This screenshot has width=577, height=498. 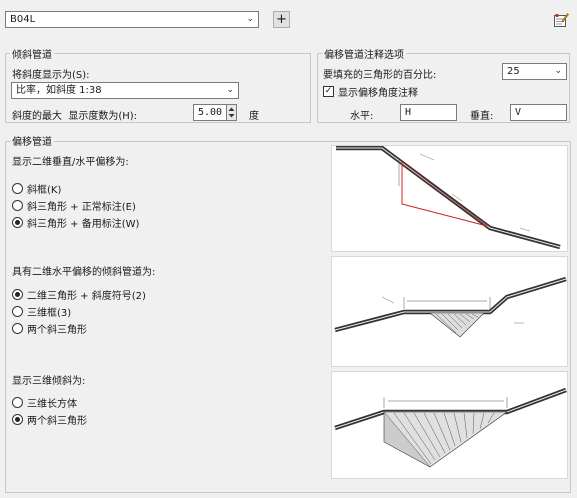 What do you see at coordinates (534, 71) in the screenshot?
I see `fill-percent-select: 25 ⌄` at bounding box center [534, 71].